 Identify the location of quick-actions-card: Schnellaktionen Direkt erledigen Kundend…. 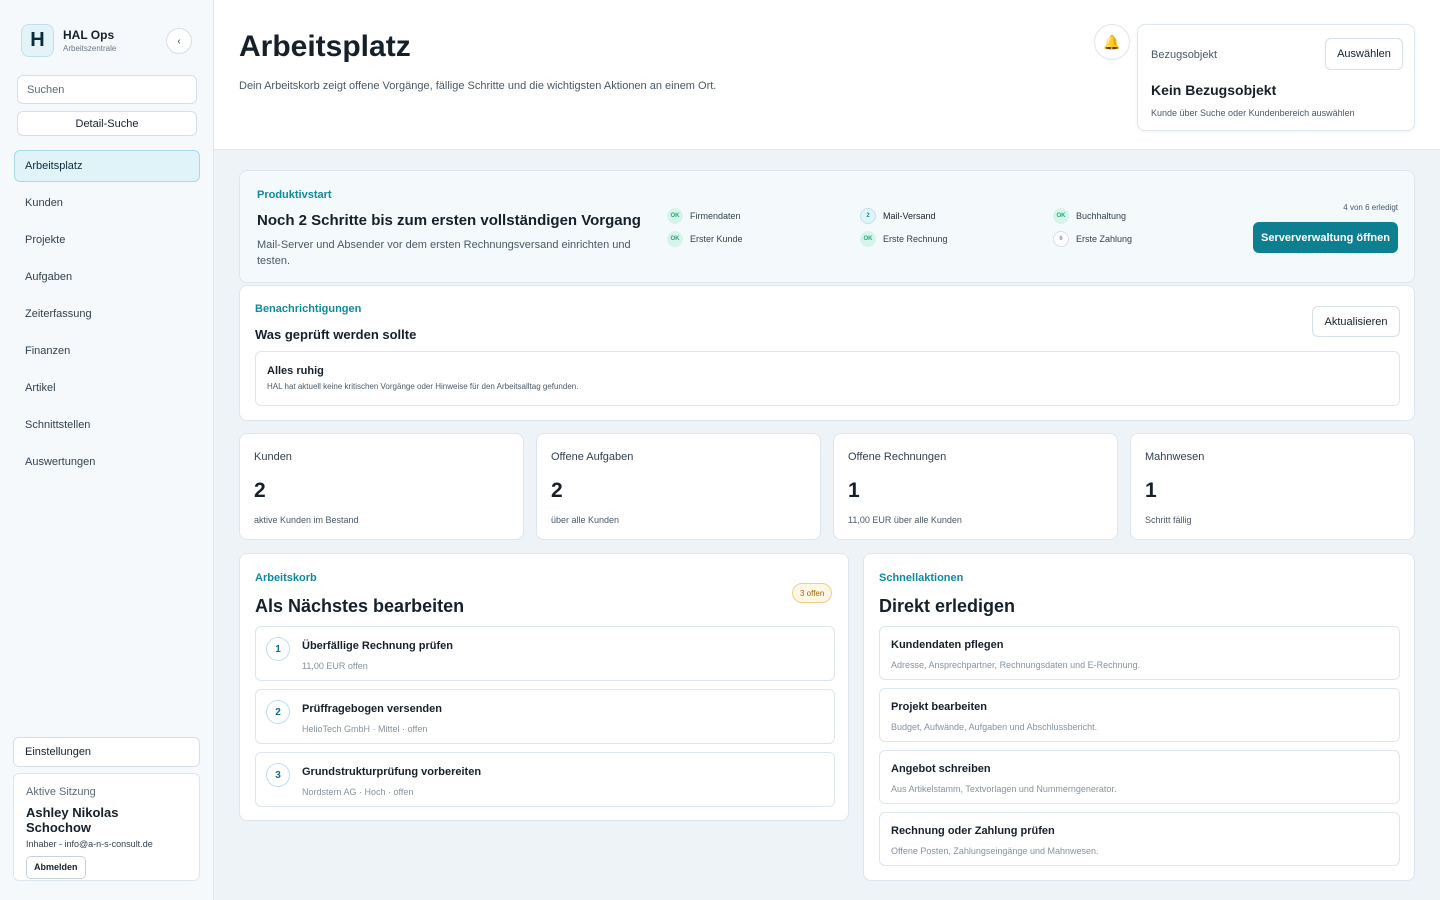
(1139, 717).